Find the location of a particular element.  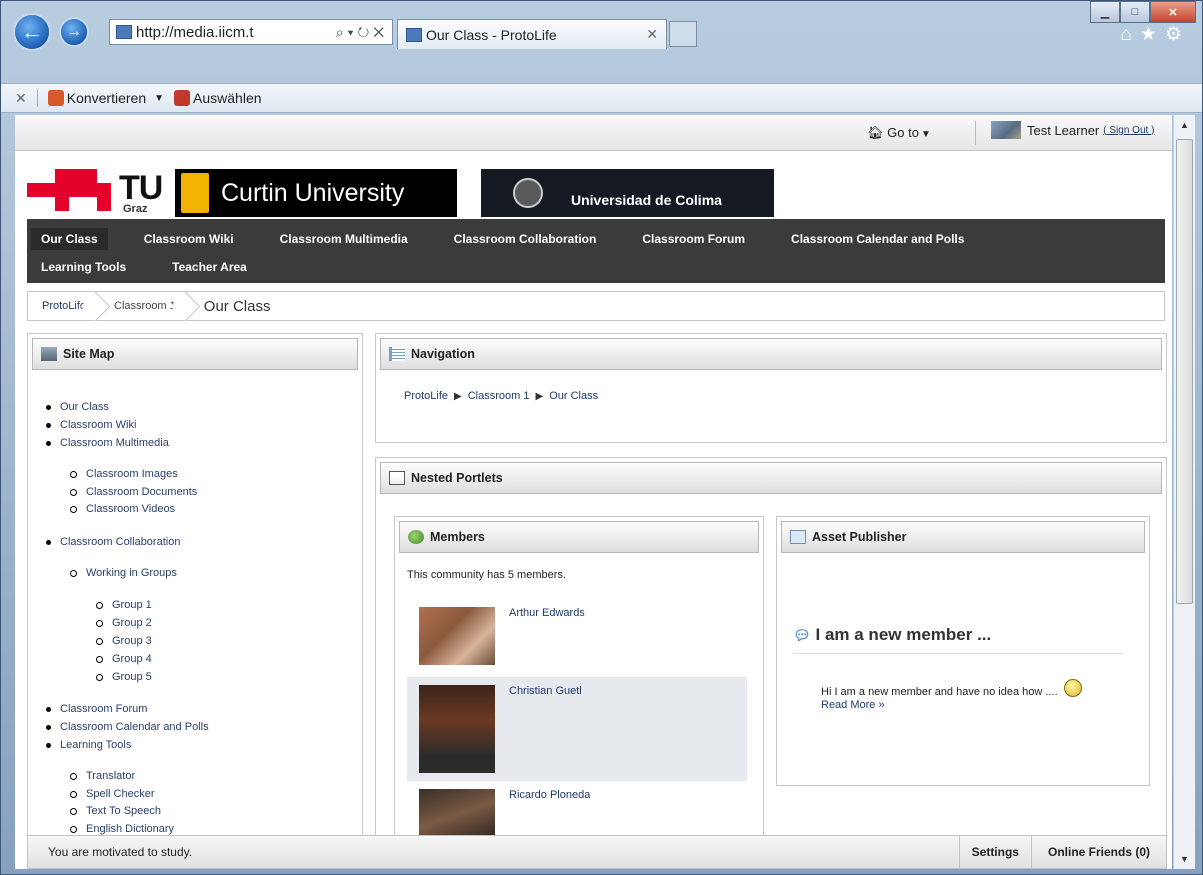

tab-title: Our Class - ProtoLife is located at coordinates (491, 34).